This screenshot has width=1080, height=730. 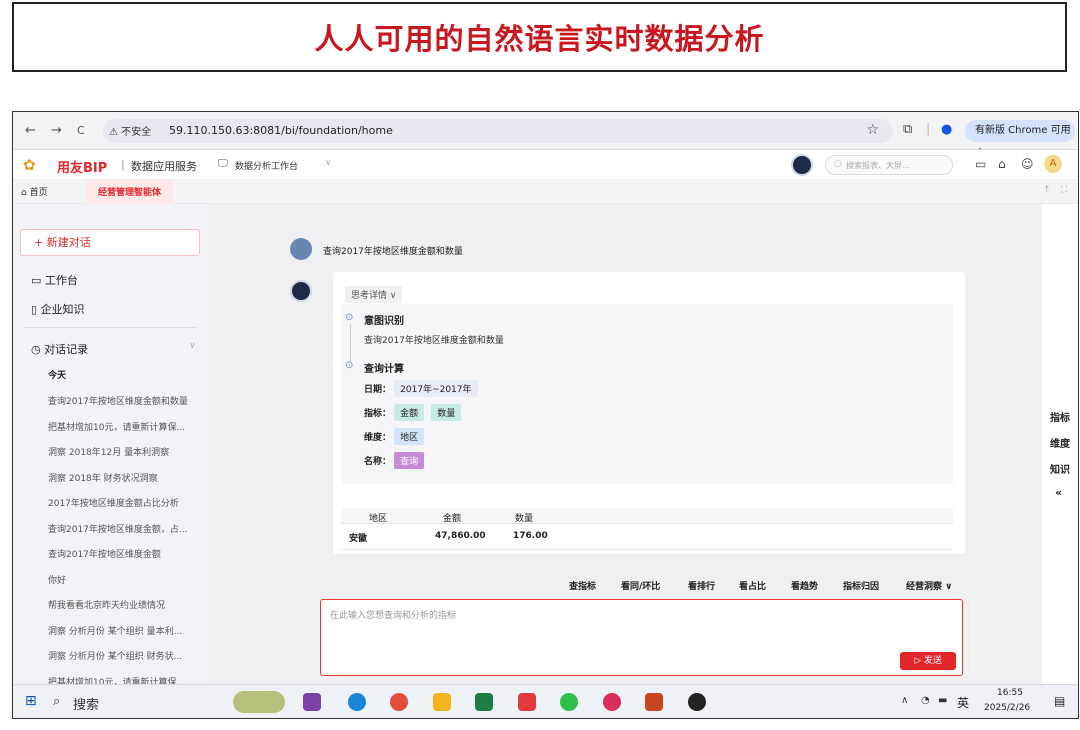 I want to click on windows-taskbar: ⊞ ⌕ 搜索 ∧ ◔ ▬ 英 16:55 2025/2/26 ▤, so click(x=545, y=701).